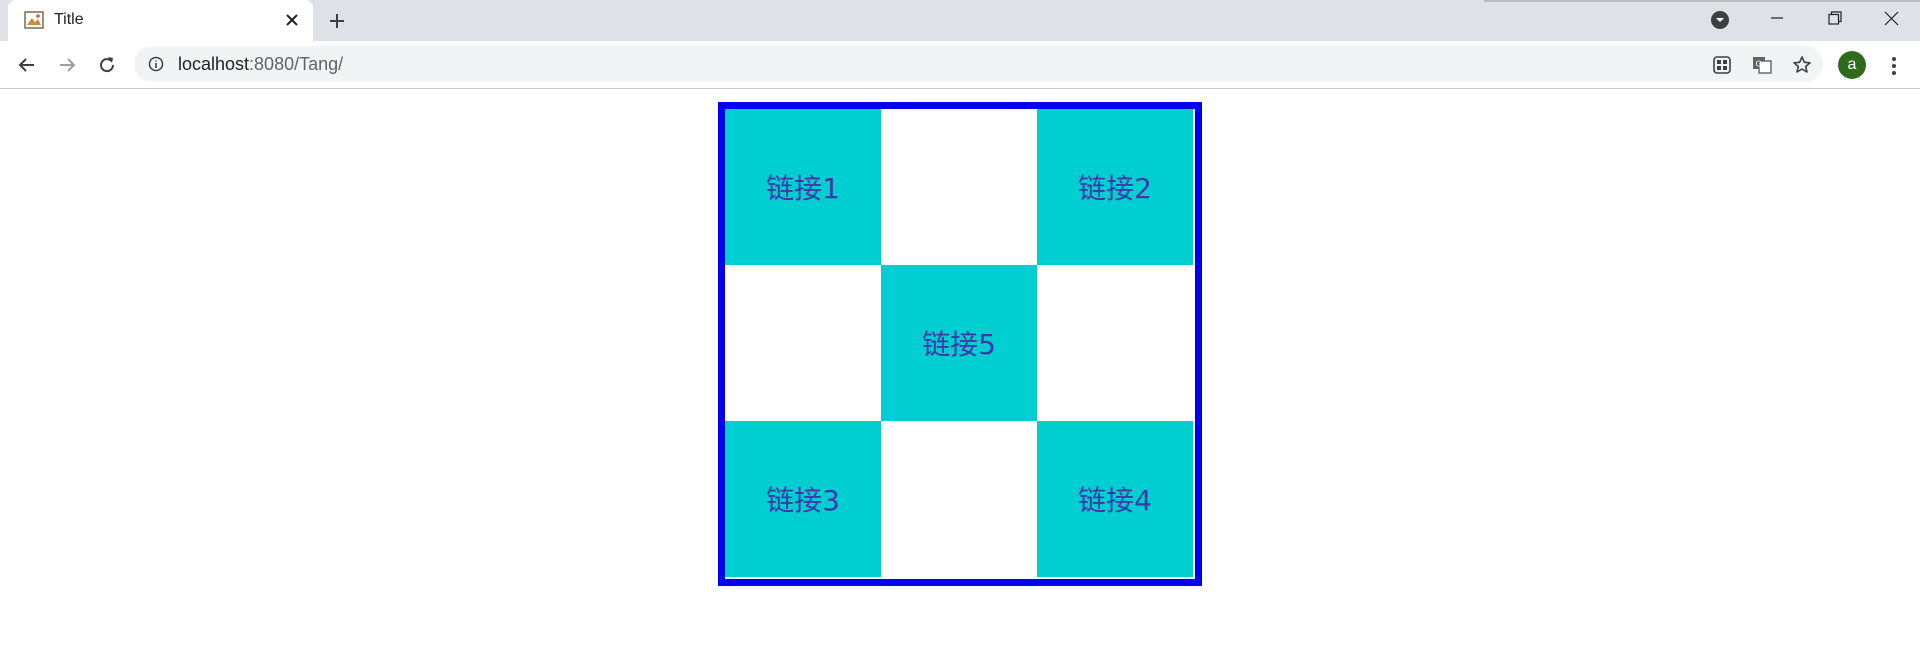 The height and width of the screenshot is (669, 1920). What do you see at coordinates (1777, 18) in the screenshot?
I see `minimize-icon` at bounding box center [1777, 18].